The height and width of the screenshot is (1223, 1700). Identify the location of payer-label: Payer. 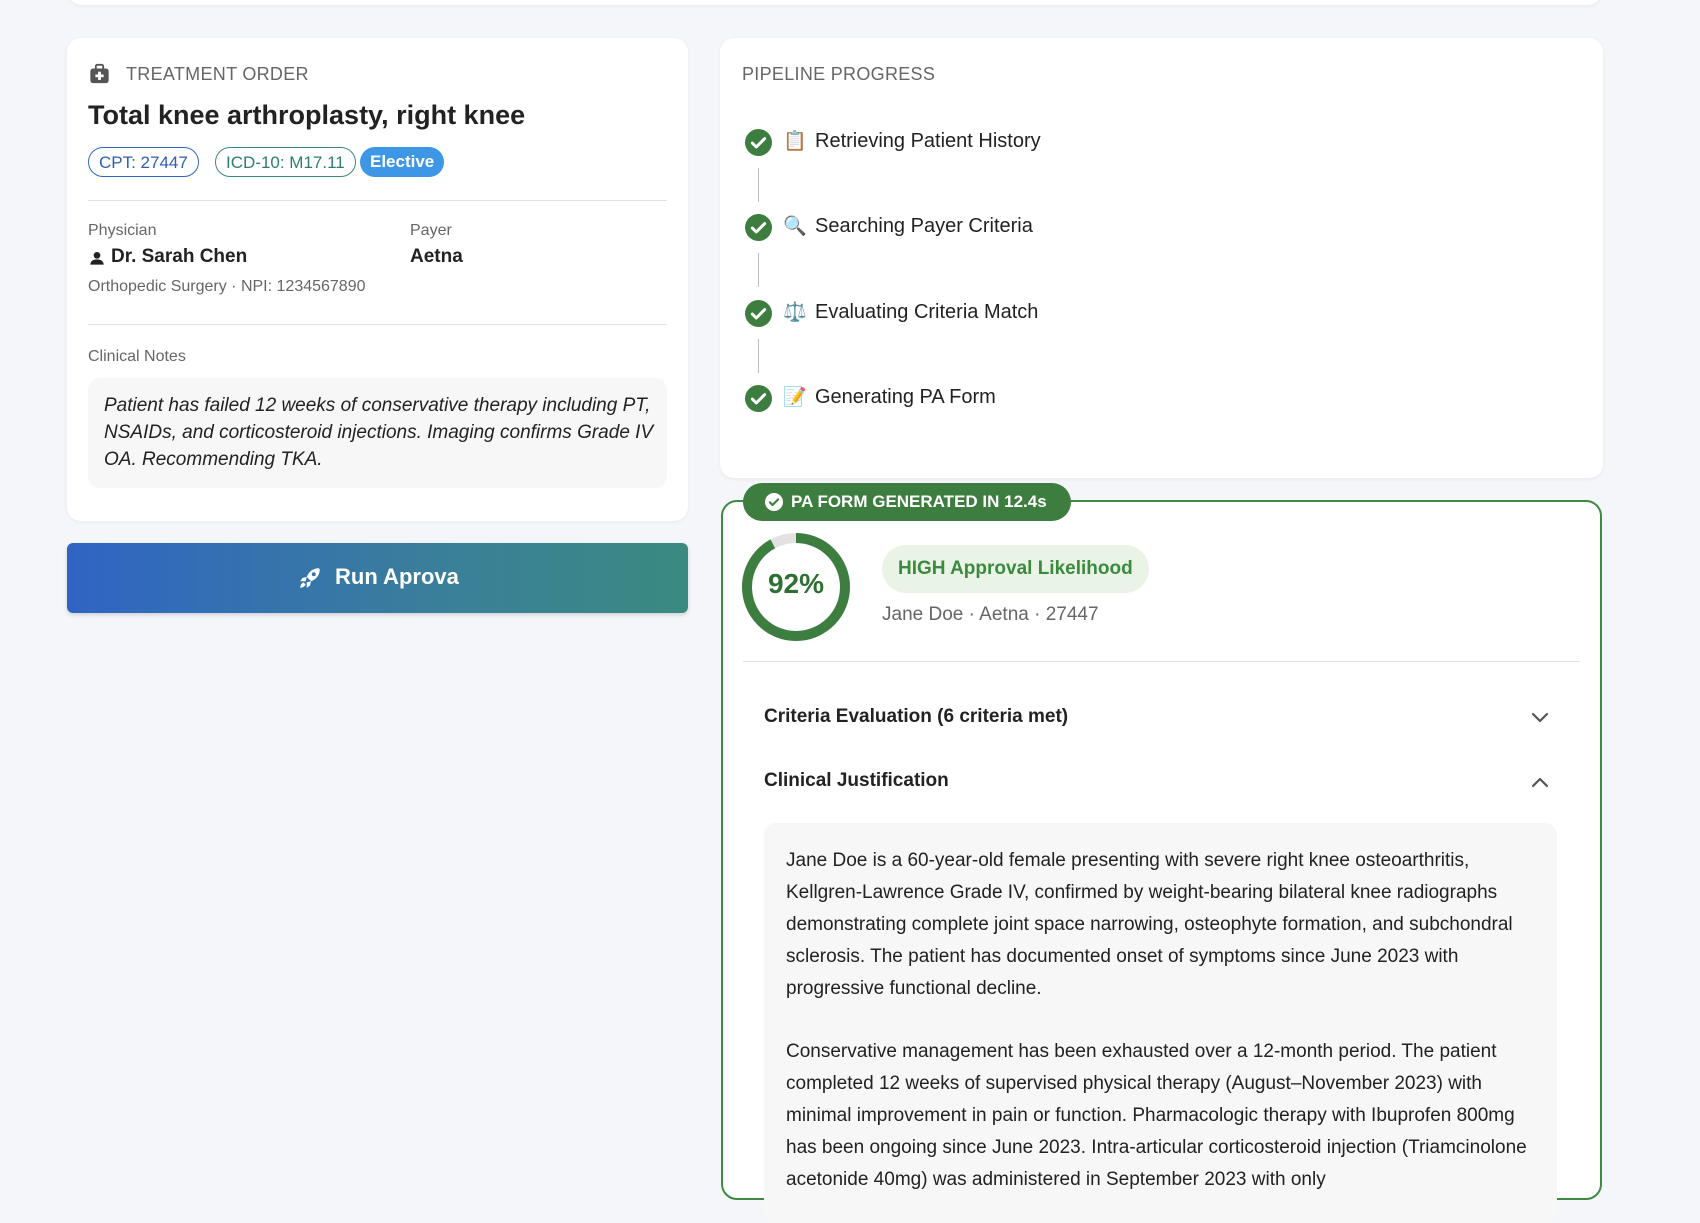
(431, 230).